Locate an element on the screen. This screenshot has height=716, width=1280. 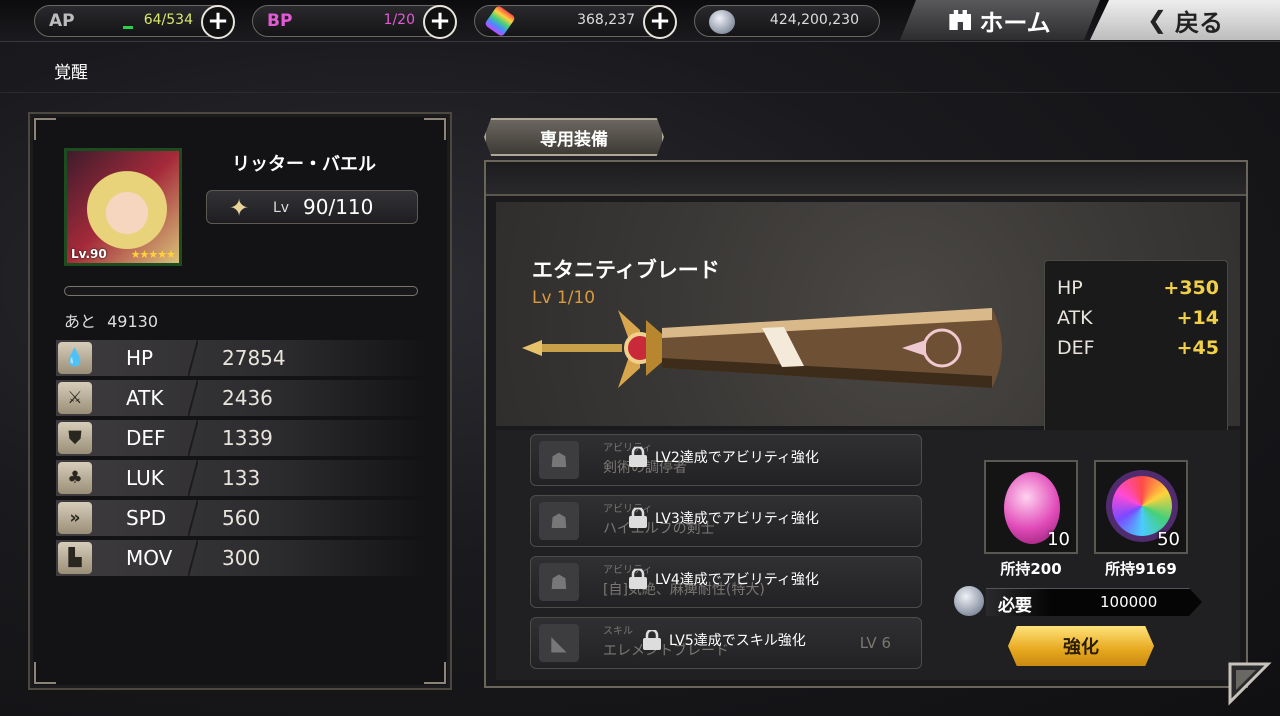
ap-plus-button: + is located at coordinates (218, 22).